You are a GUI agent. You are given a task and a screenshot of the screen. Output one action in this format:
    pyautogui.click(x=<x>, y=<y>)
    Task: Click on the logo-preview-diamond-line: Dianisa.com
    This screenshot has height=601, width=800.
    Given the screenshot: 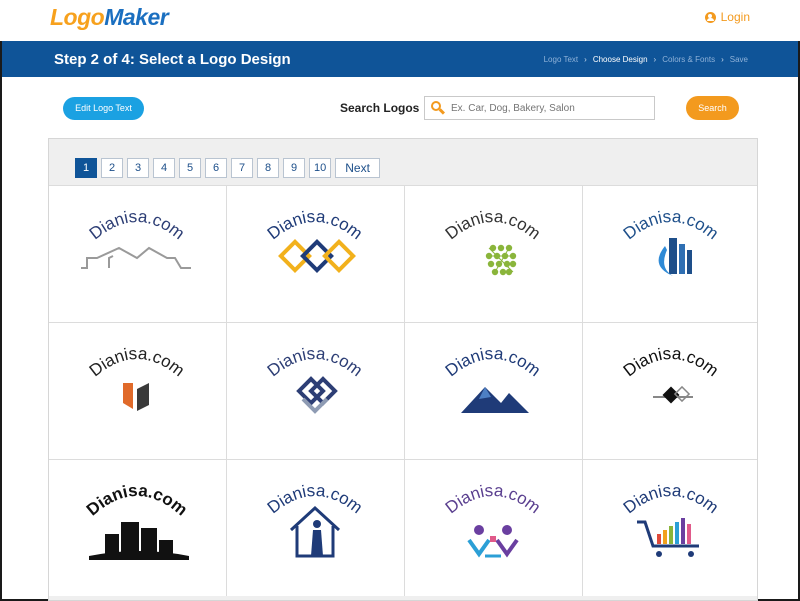 What is the action you would take?
    pyautogui.click(x=671, y=374)
    